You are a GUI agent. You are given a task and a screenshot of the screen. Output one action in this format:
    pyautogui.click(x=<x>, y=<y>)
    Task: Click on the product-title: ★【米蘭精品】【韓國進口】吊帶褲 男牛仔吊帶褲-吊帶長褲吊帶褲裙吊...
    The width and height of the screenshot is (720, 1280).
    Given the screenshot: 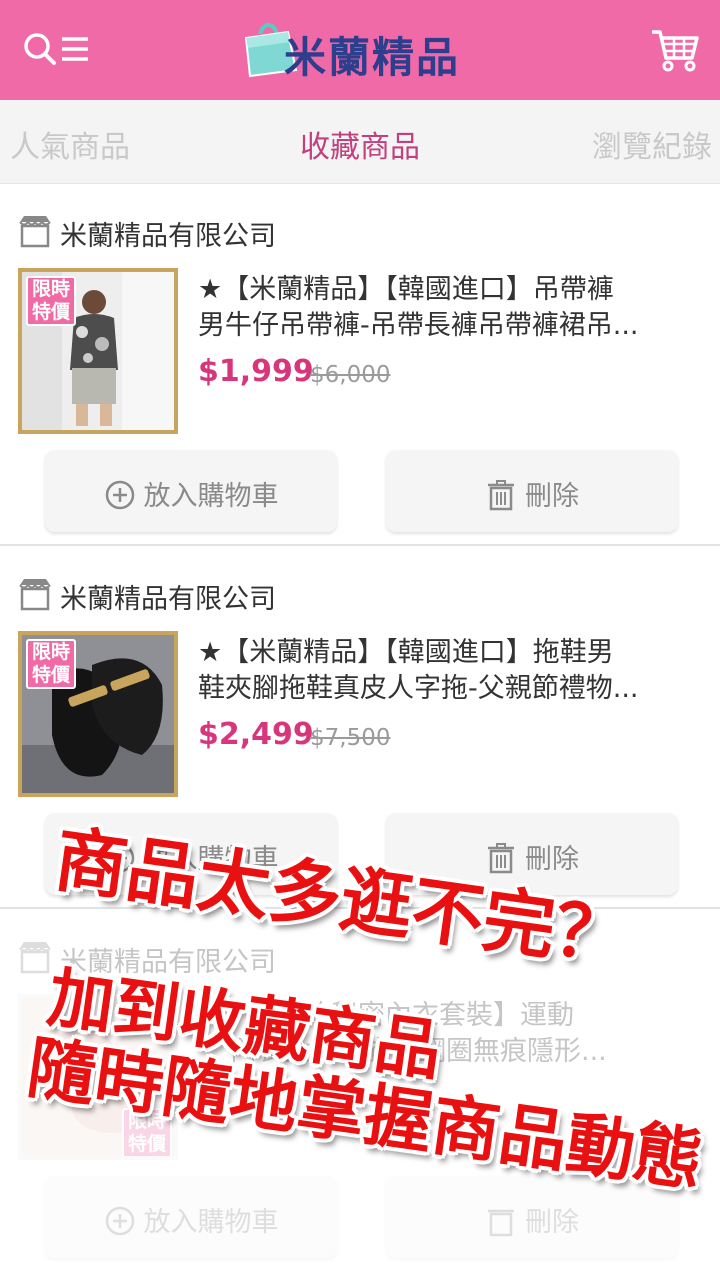 What is the action you would take?
    pyautogui.click(x=443, y=308)
    